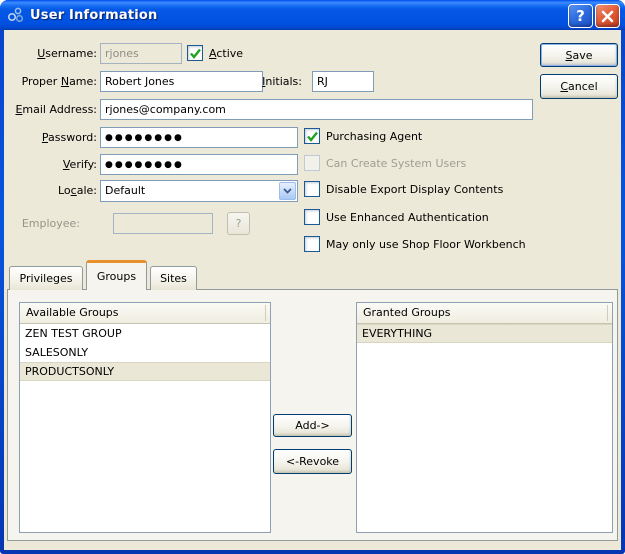 The height and width of the screenshot is (554, 625). What do you see at coordinates (67, 53) in the screenshot?
I see `username-label: Username:` at bounding box center [67, 53].